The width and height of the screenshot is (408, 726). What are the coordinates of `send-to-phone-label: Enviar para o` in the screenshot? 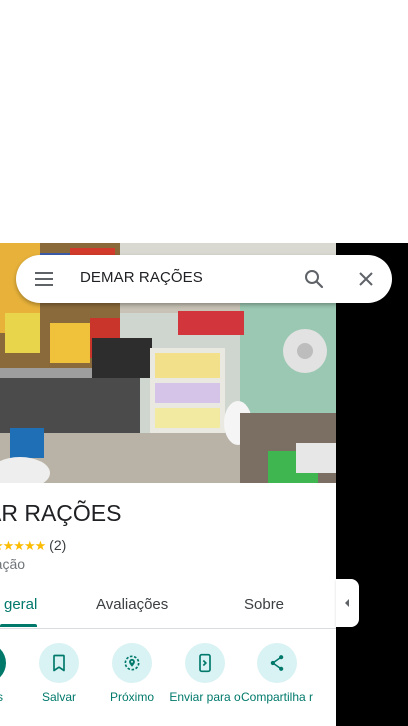 It's located at (205, 697).